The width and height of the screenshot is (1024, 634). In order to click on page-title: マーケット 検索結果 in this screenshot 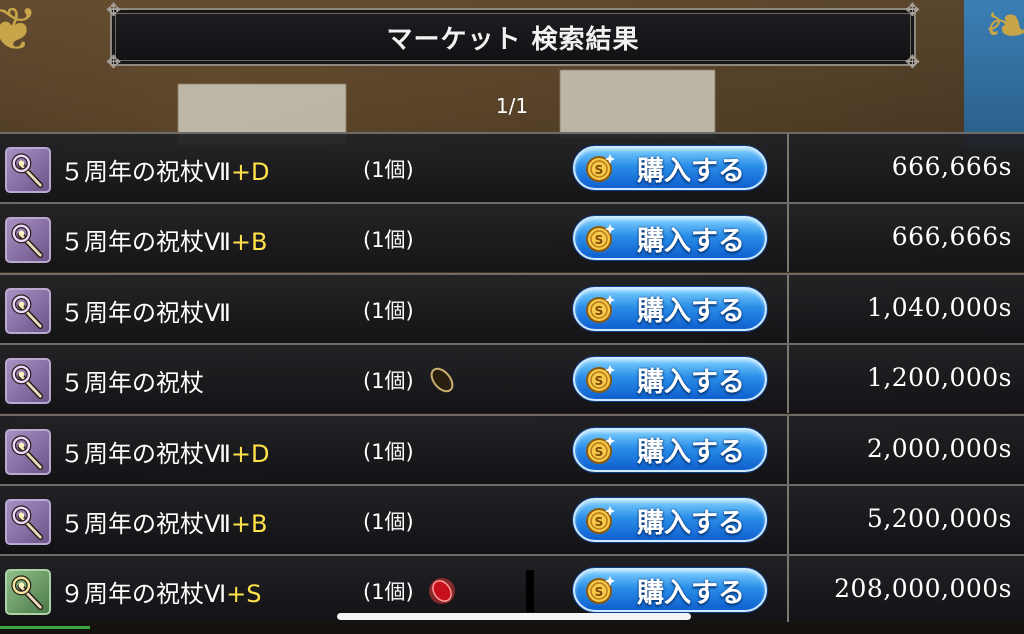, I will do `click(513, 39)`.